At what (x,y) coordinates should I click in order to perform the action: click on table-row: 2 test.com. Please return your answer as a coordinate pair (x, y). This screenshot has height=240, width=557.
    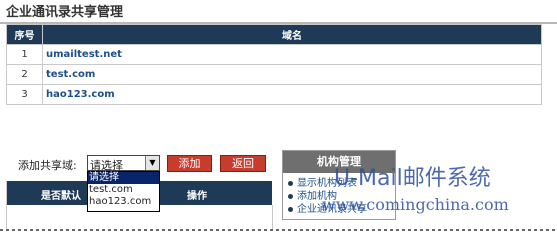
    Looking at the image, I should click on (274, 74).